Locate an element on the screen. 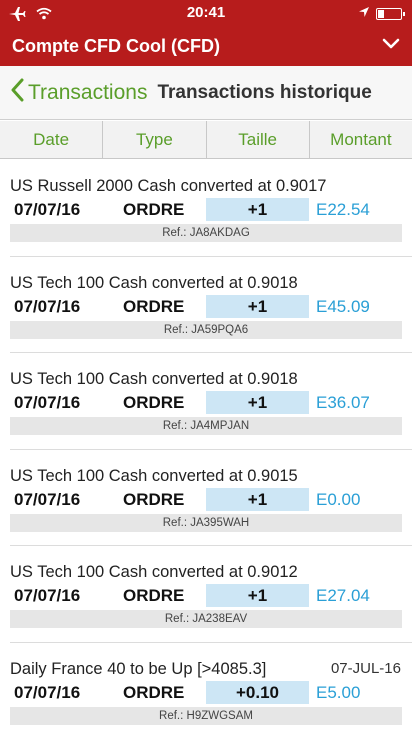  app-header: 20:41 Compte CFD Cool (CFD) is located at coordinates (206, 33).